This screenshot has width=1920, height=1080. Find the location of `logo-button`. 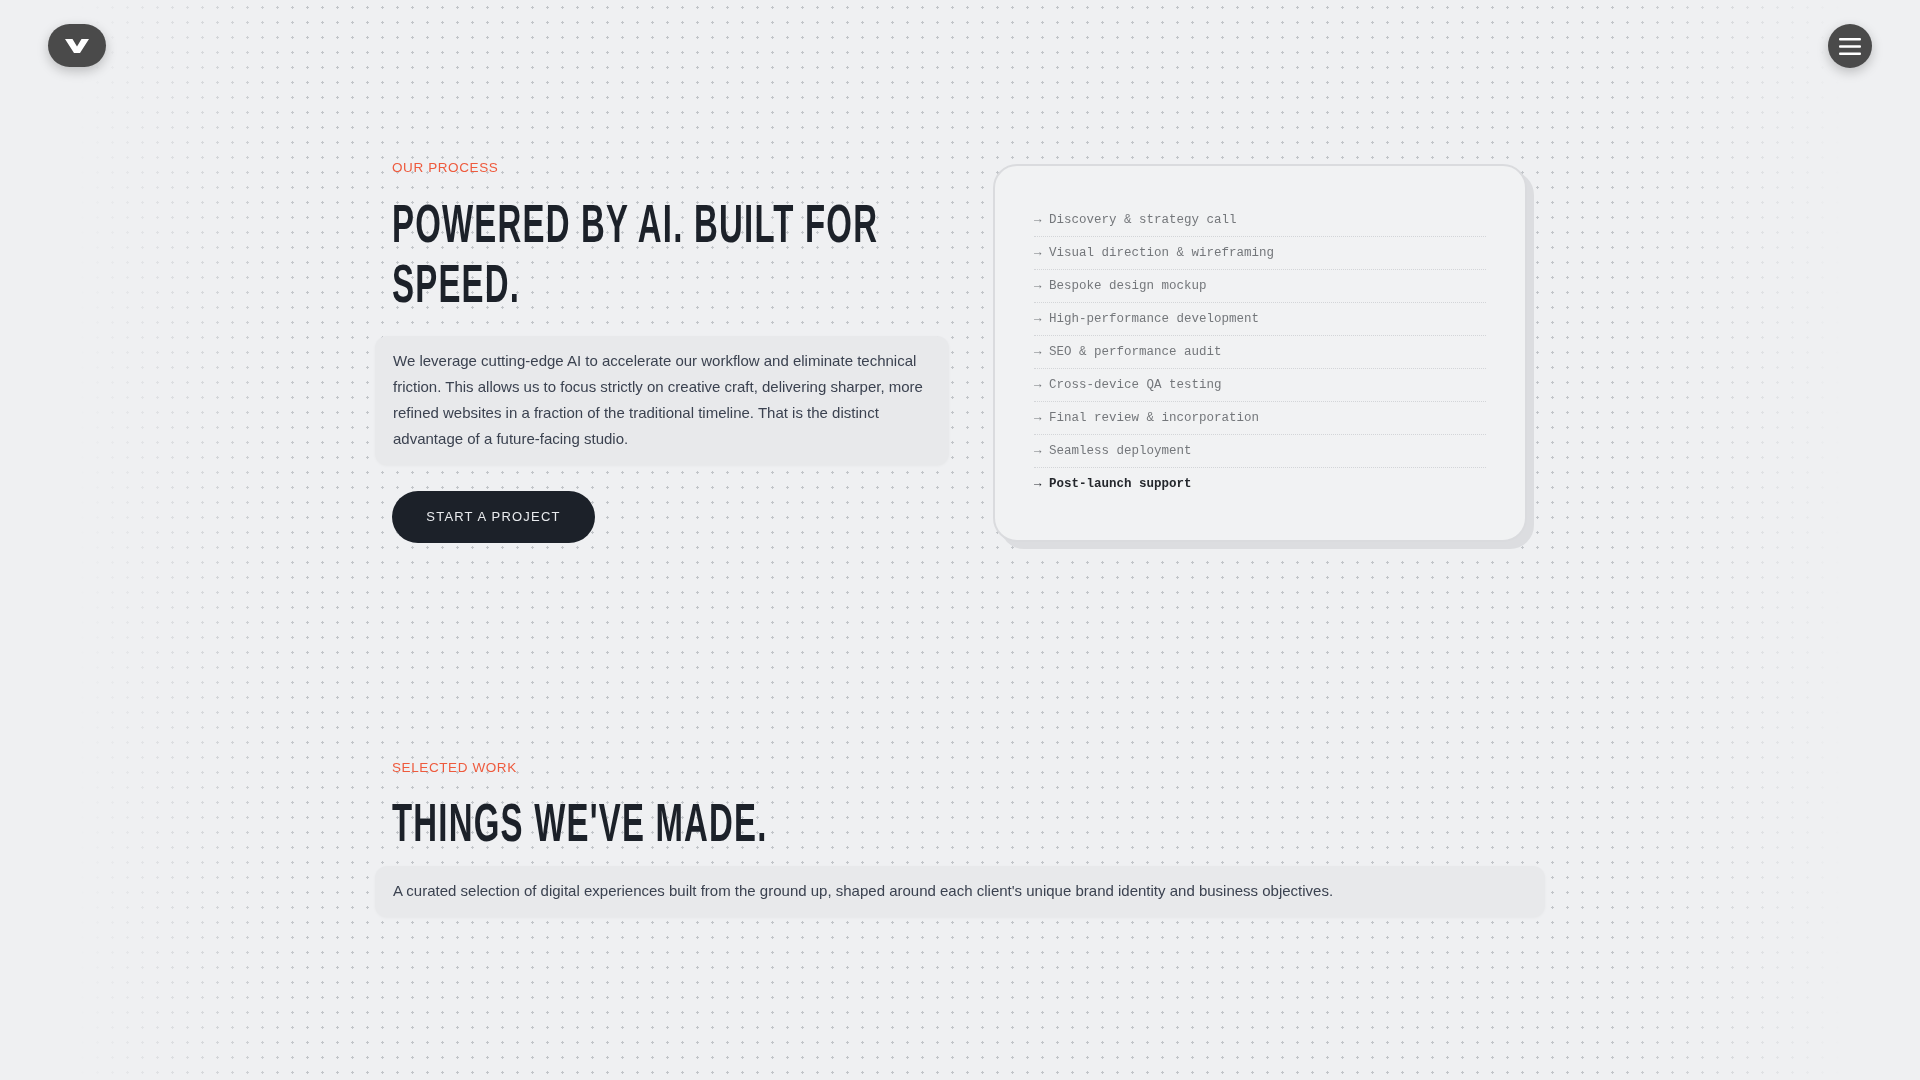

logo-button is located at coordinates (77, 45).